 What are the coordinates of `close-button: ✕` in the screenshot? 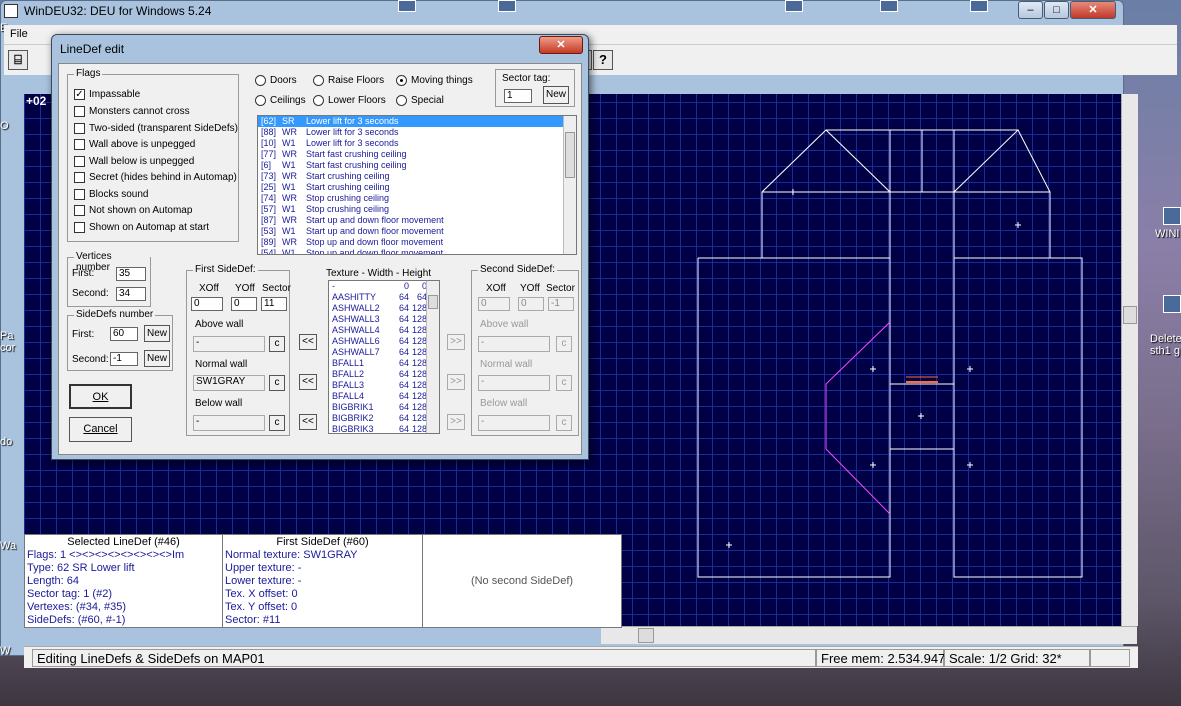 It's located at (1093, 10).